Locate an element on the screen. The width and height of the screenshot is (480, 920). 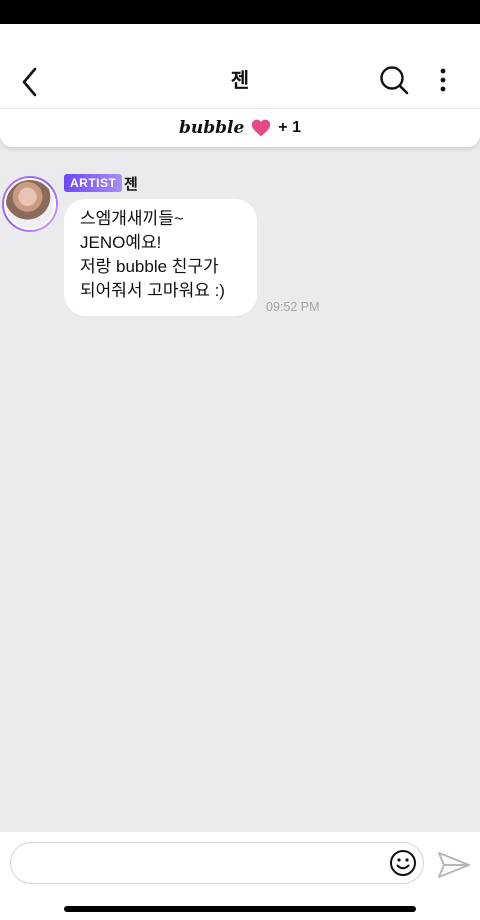
message-input-box is located at coordinates (217, 863).